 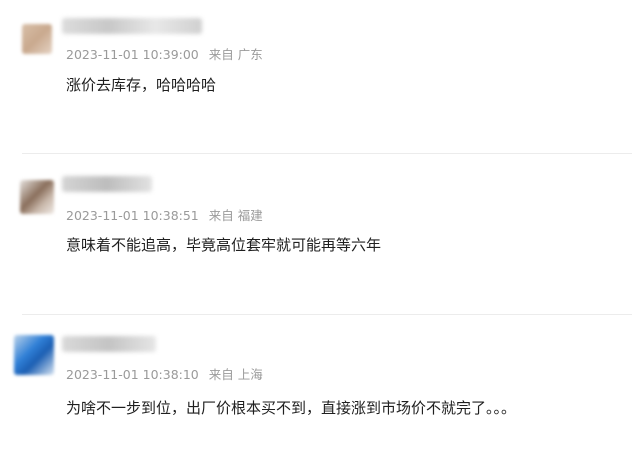 What do you see at coordinates (291, 408) in the screenshot?
I see `comment-text: 为啥不一步到位，出厂价根本买不到，直接涨到市场价不就完了。。。` at bounding box center [291, 408].